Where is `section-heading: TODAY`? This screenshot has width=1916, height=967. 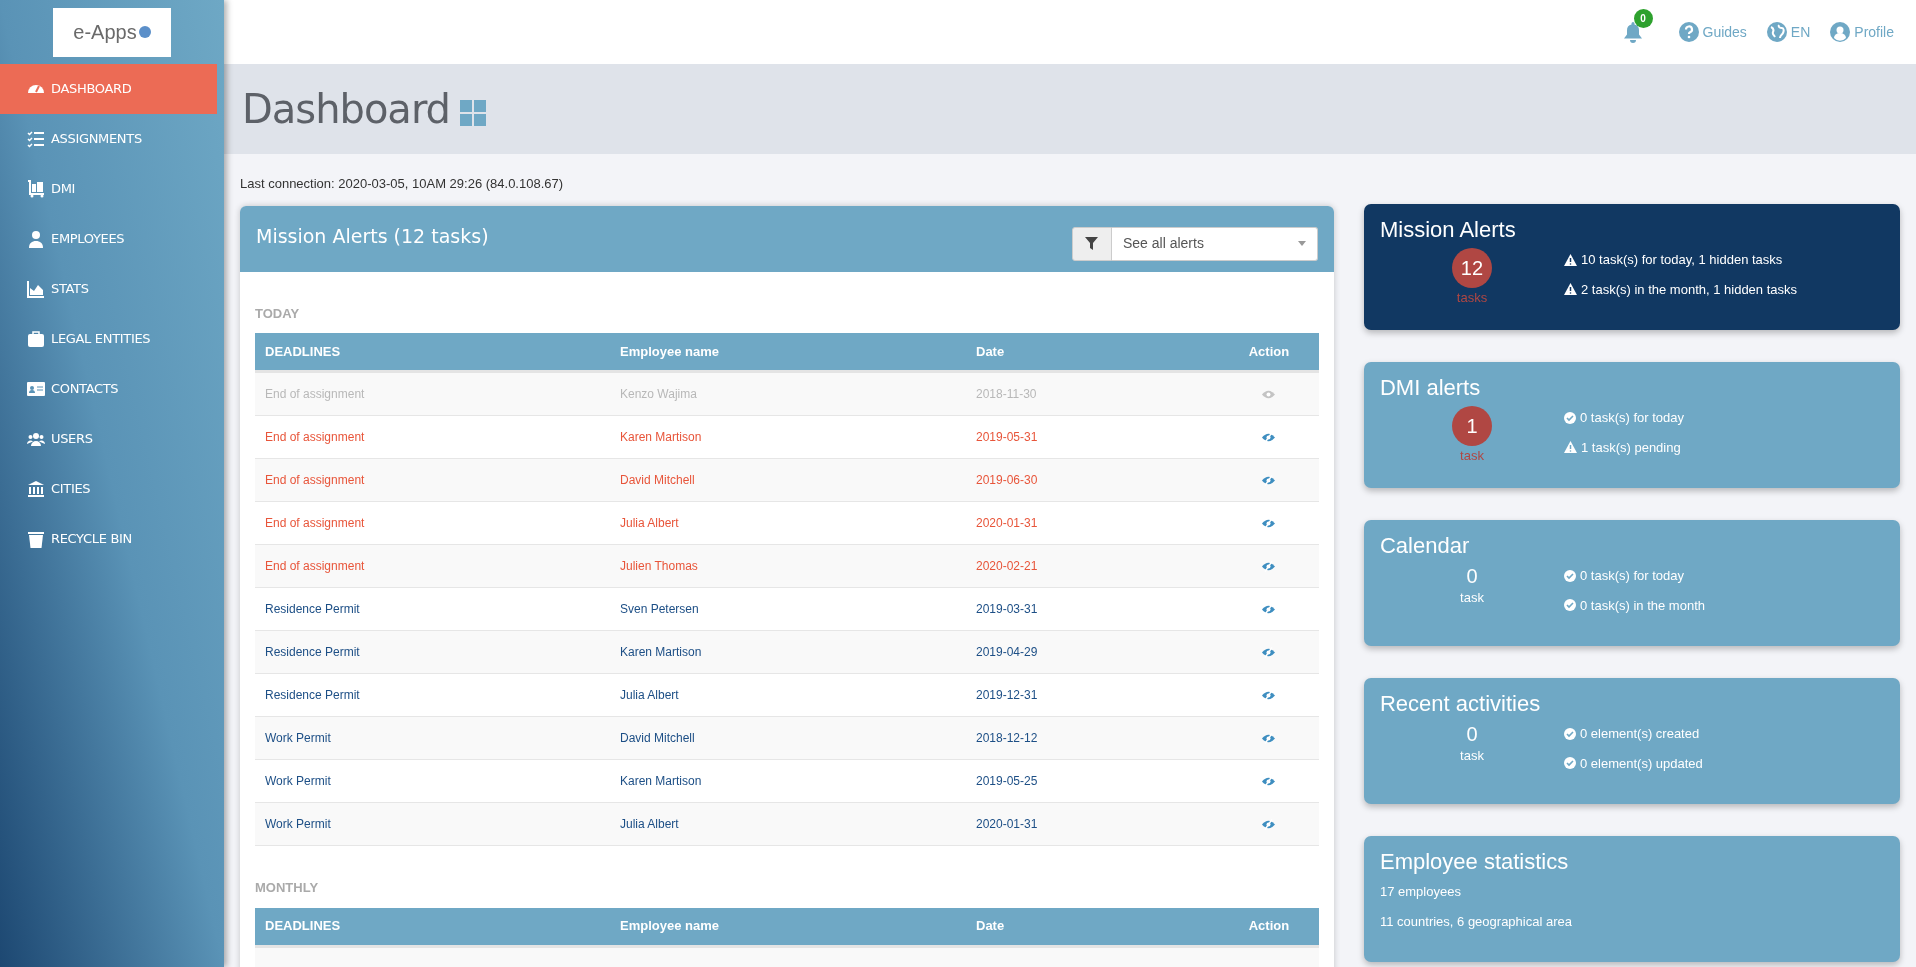
section-heading: TODAY is located at coordinates (278, 313).